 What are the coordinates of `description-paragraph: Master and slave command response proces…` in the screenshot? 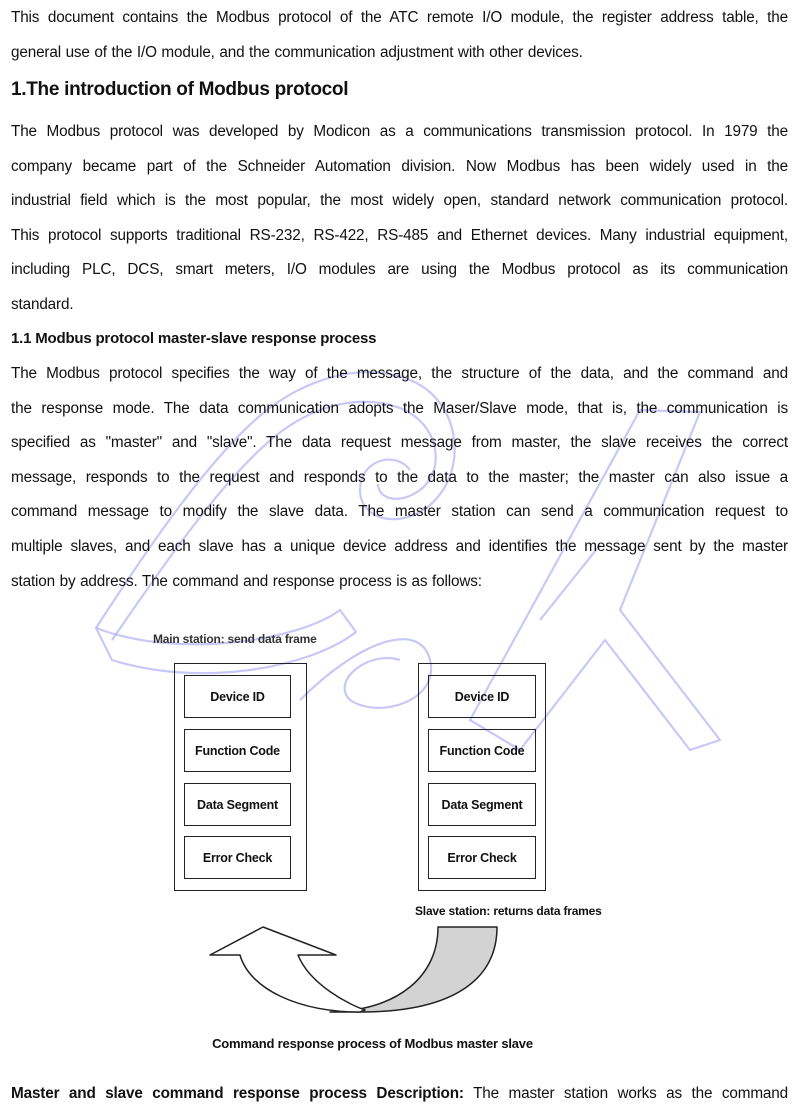 It's located at (399, 1094).